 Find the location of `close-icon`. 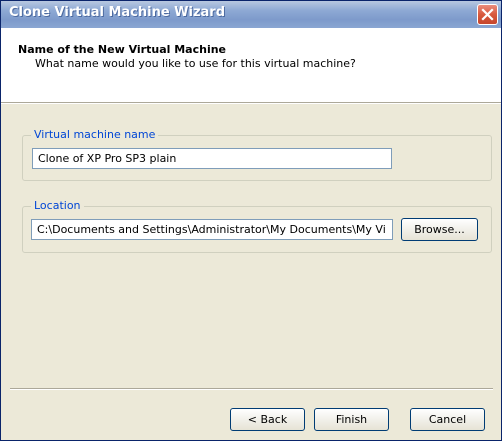

close-icon is located at coordinates (487, 14).